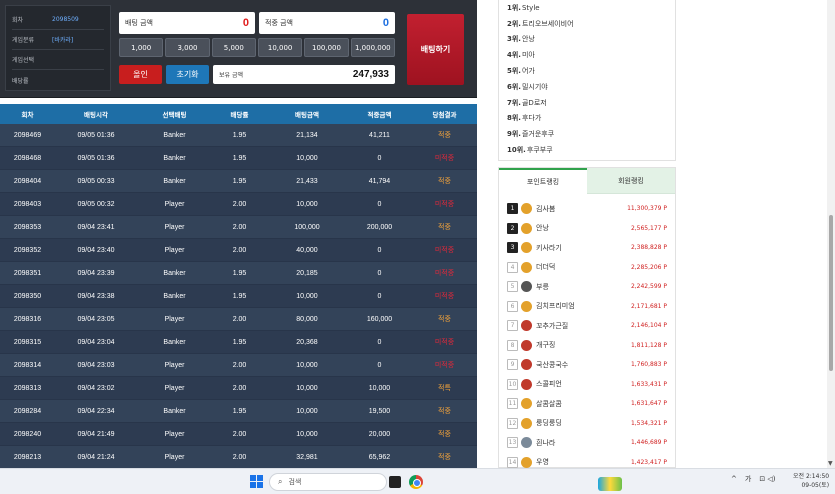 The width and height of the screenshot is (835, 494). What do you see at coordinates (23, 60) in the screenshot?
I see `info-label: 게임선택` at bounding box center [23, 60].